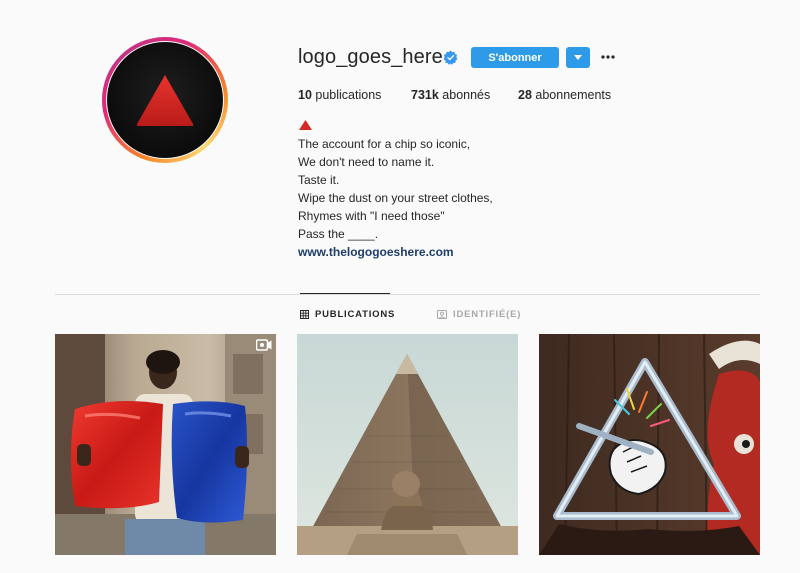  I want to click on posts-count-stat: 10 publications, so click(339, 95).